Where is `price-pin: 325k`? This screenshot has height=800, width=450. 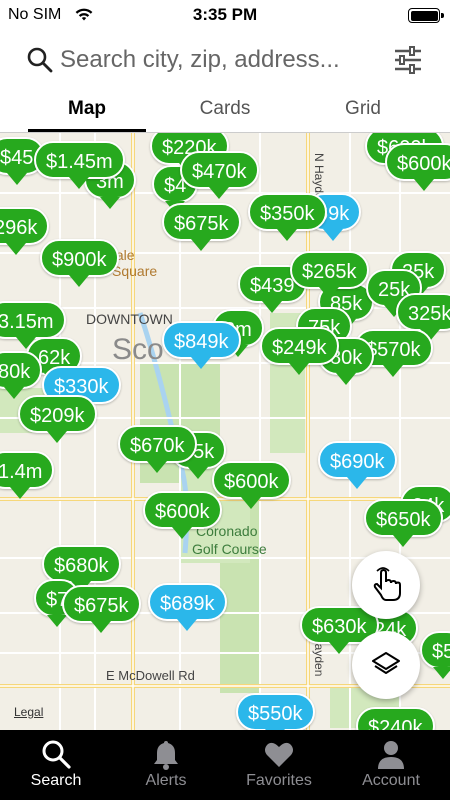
price-pin: 325k is located at coordinates (423, 317).